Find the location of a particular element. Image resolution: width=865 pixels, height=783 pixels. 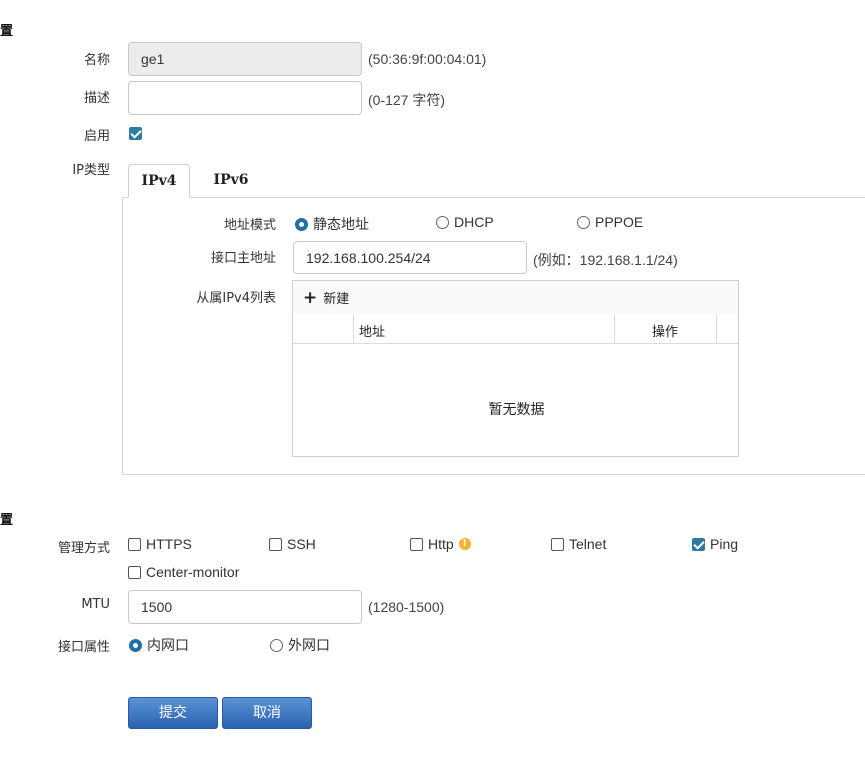

new-entry-button: + 新建 is located at coordinates (326, 297).